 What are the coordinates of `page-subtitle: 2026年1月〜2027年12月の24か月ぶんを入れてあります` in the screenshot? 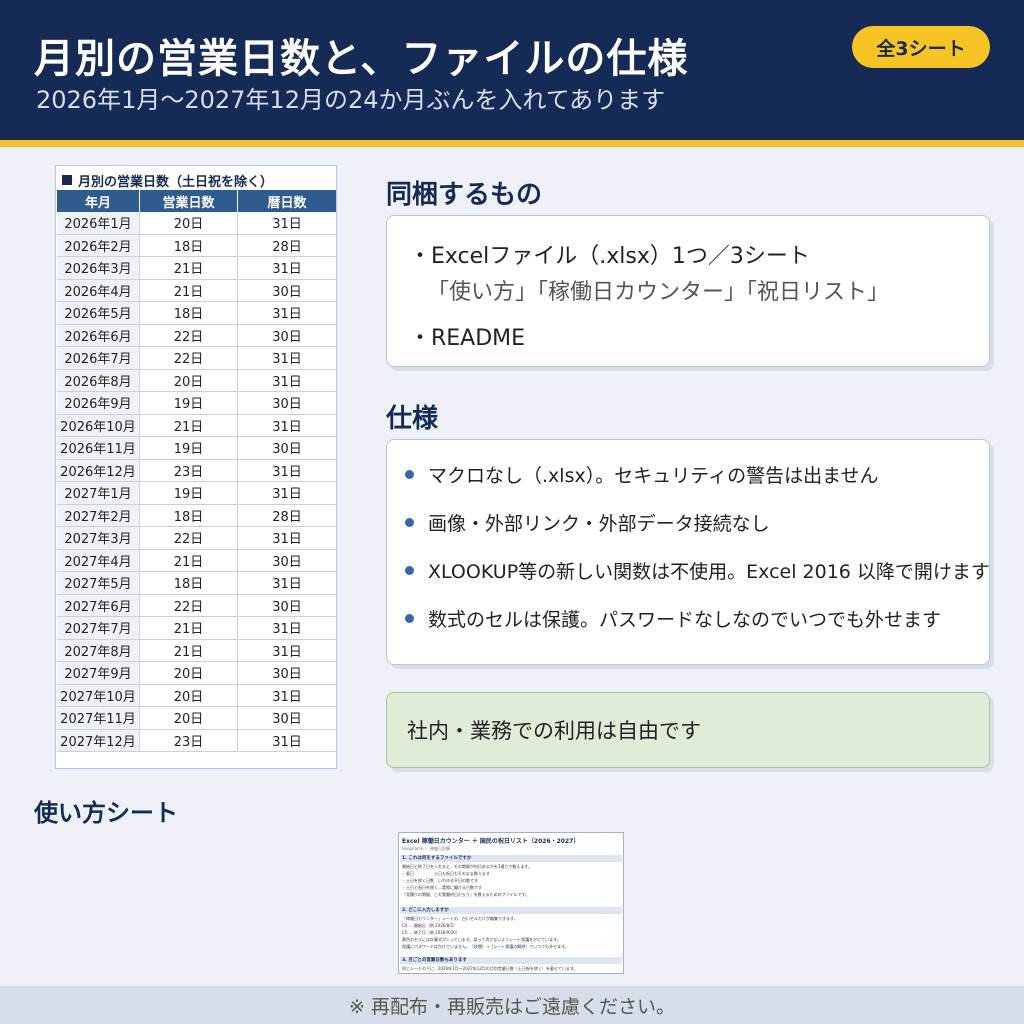 It's located at (351, 100).